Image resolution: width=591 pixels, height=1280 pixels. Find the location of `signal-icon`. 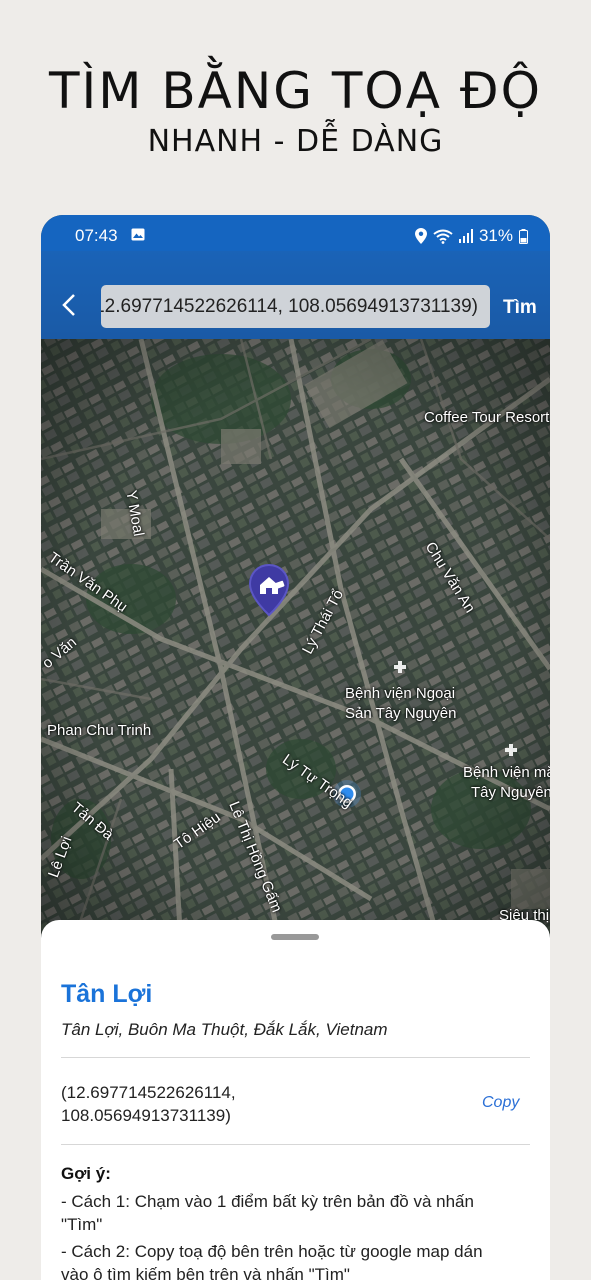

signal-icon is located at coordinates (465, 236).